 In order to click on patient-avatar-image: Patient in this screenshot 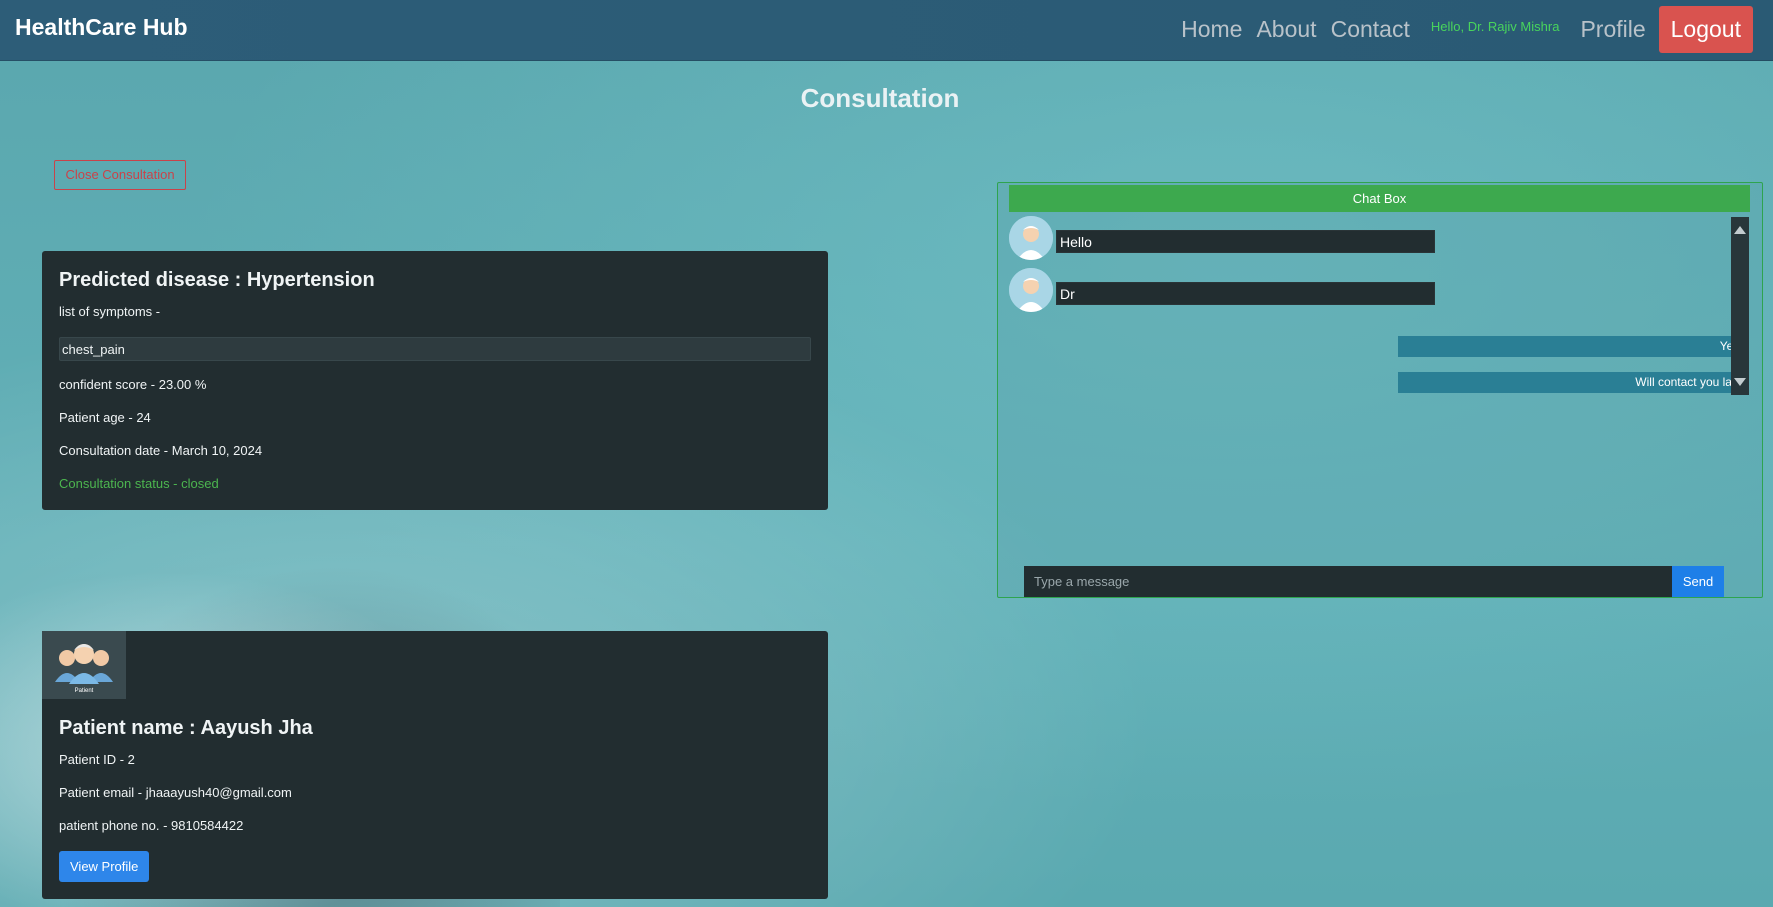, I will do `click(84, 665)`.